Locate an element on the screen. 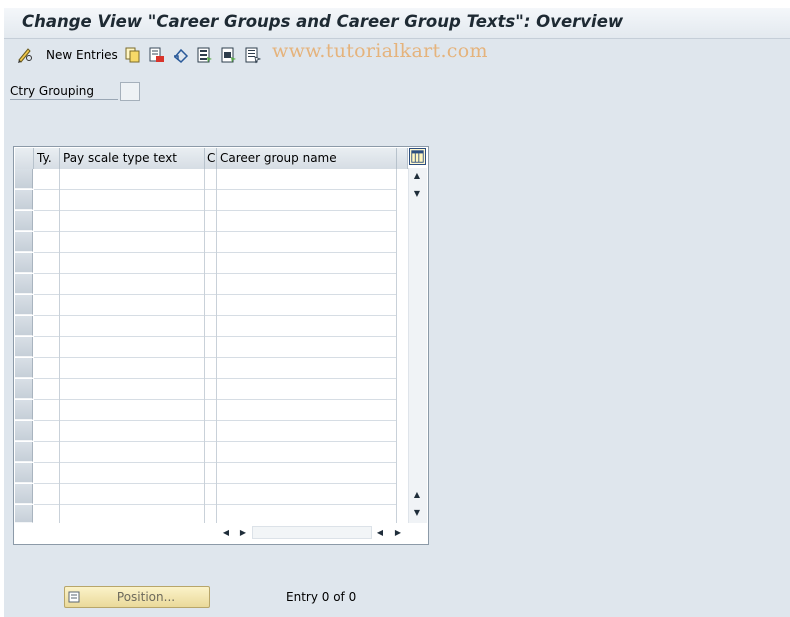 The image size is (790, 617). ctry-grouping-label: Ctry Grouping is located at coordinates (52, 91).